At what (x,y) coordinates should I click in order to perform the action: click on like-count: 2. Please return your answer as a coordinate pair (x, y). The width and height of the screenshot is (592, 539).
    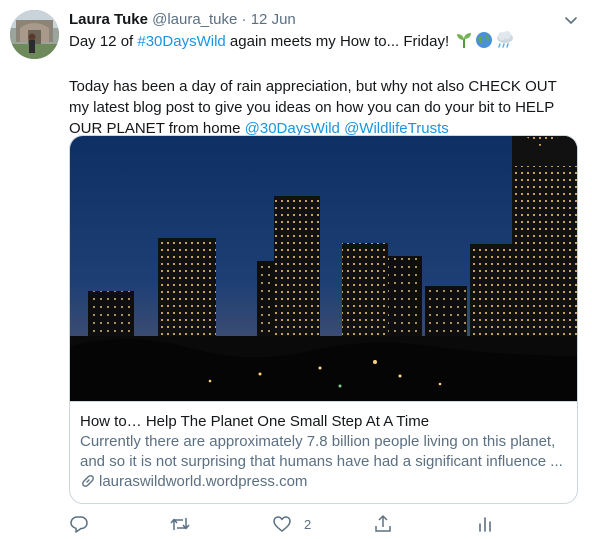
    Looking at the image, I should click on (308, 524).